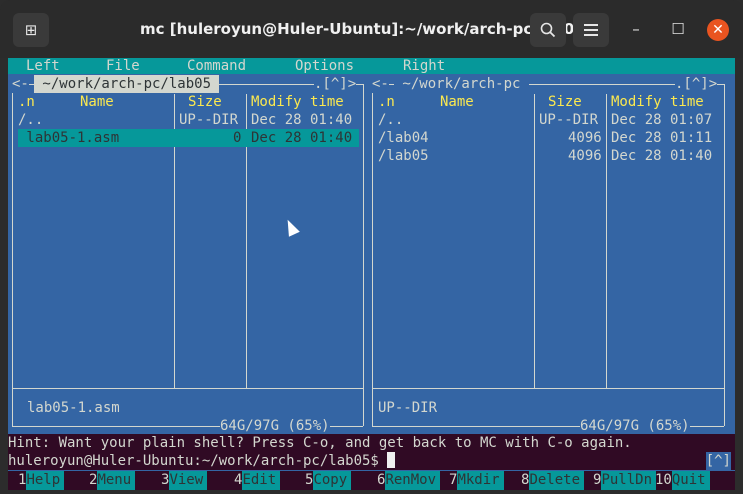 The width and height of the screenshot is (743, 494). Describe the element at coordinates (216, 66) in the screenshot. I see `menu-command: Command` at that location.